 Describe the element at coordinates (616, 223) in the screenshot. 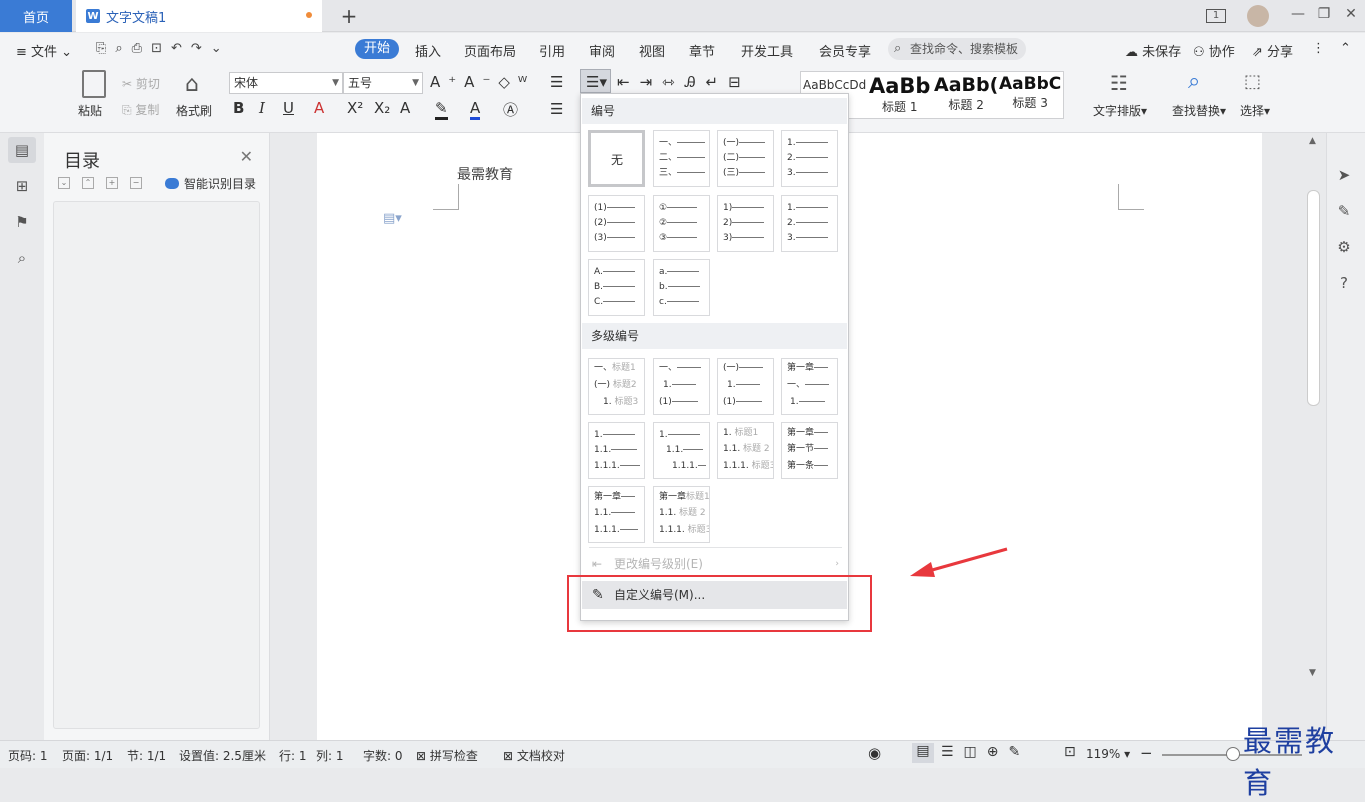

I see `numbering-paren-number: (1) (2) (3)` at that location.